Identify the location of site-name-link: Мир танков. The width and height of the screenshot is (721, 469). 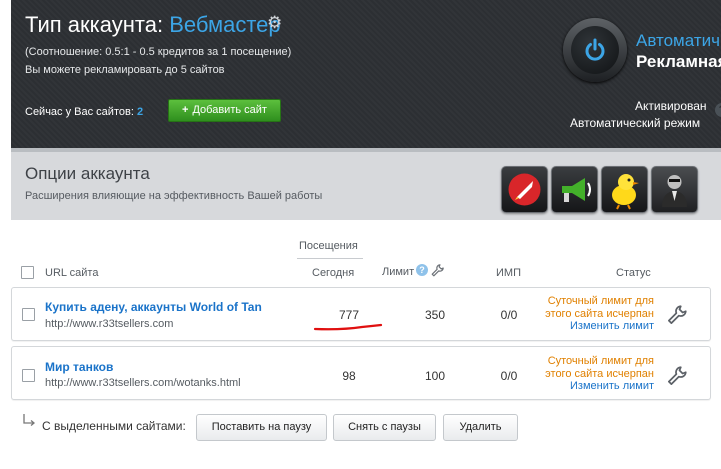
(170, 367).